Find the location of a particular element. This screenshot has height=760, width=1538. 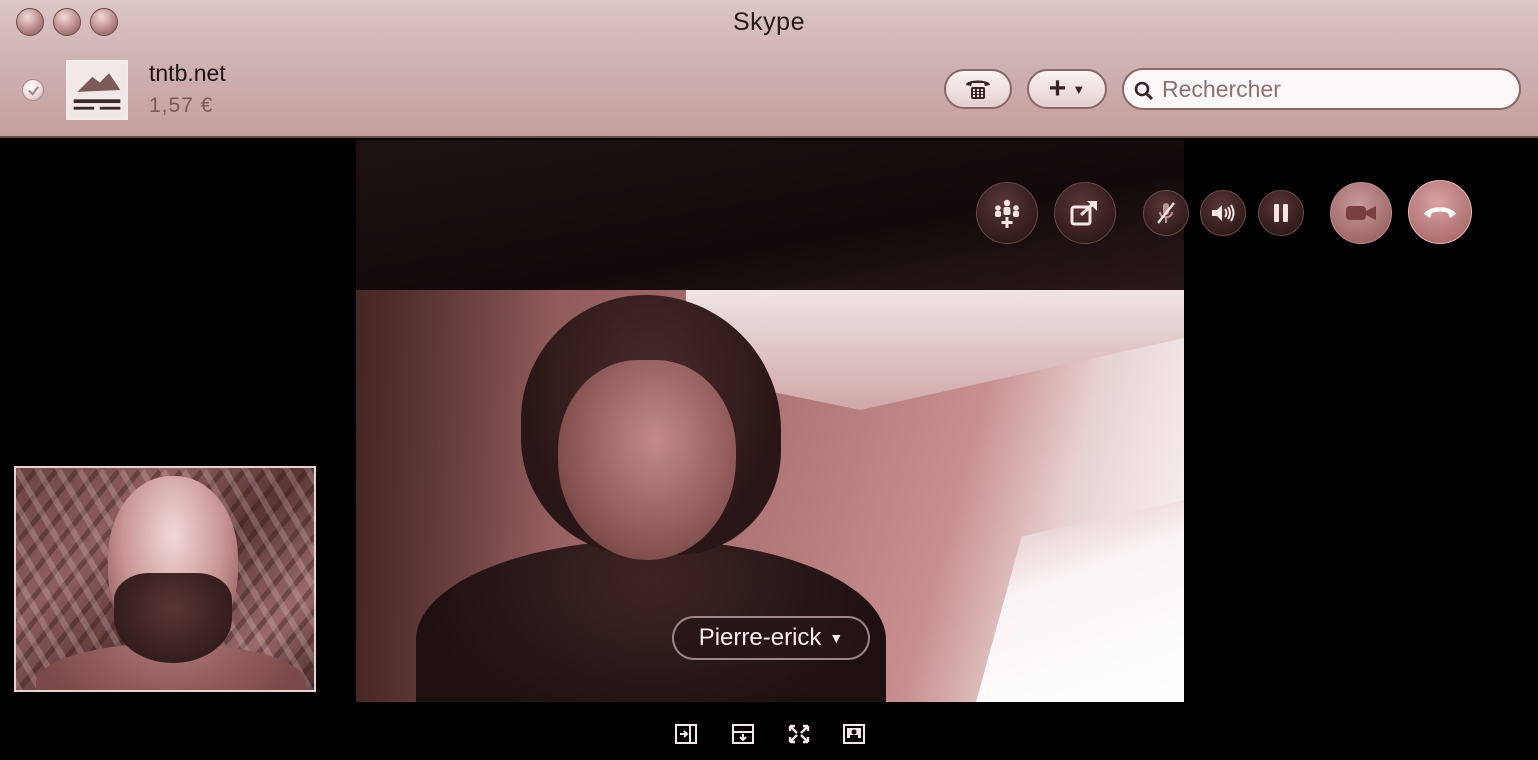

self-video-preview is located at coordinates (165, 579).